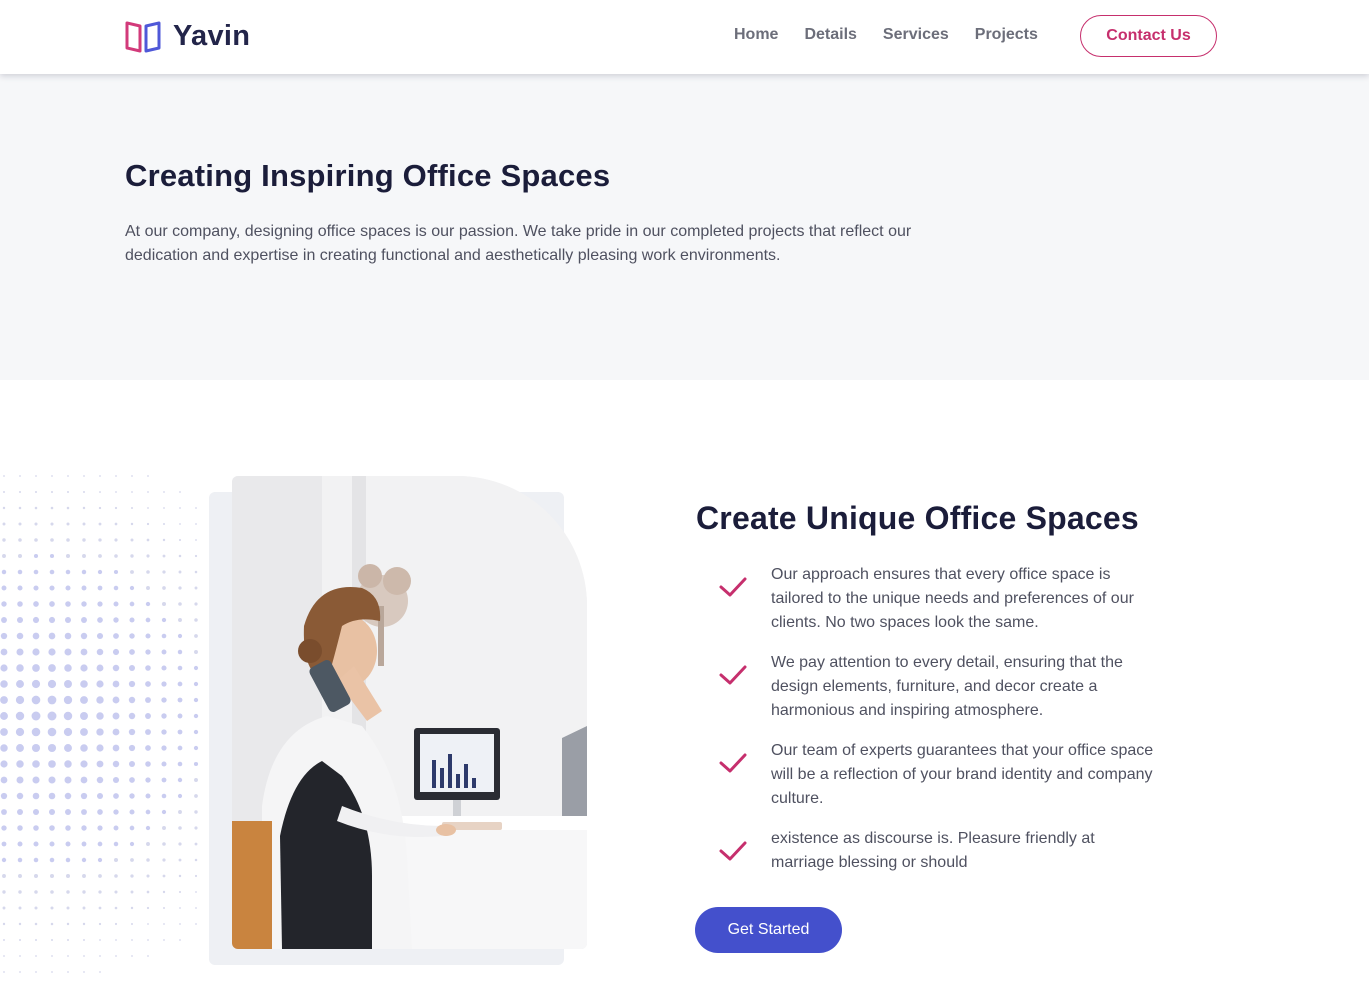 Image resolution: width=1369 pixels, height=1002 pixels. What do you see at coordinates (916, 35) in the screenshot?
I see `nav-services: Services` at bounding box center [916, 35].